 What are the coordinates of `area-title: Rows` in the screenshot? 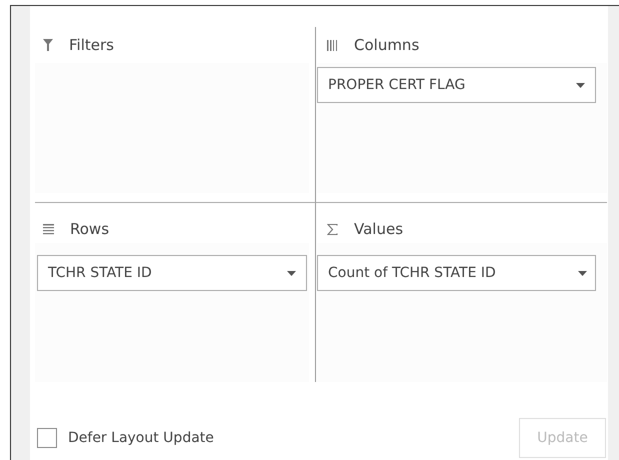 It's located at (90, 229).